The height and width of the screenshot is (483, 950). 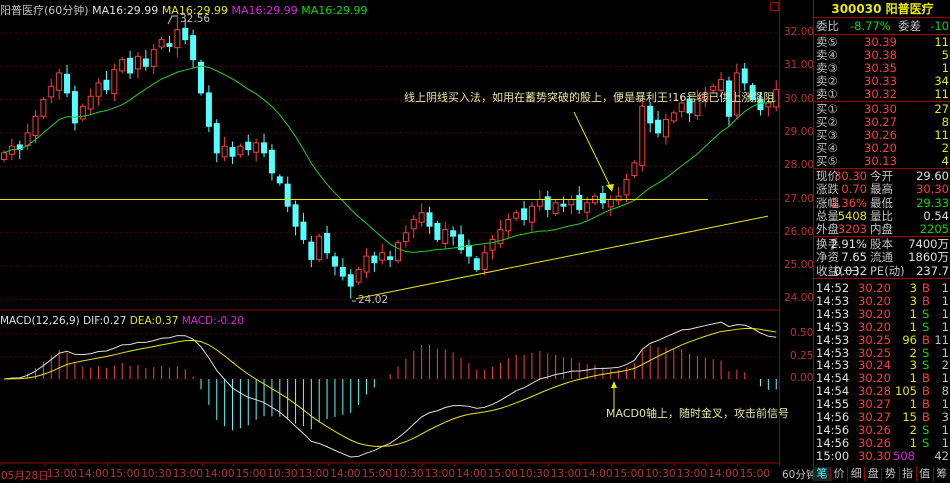 I want to click on stat-value: 2205, so click(x=934, y=229).